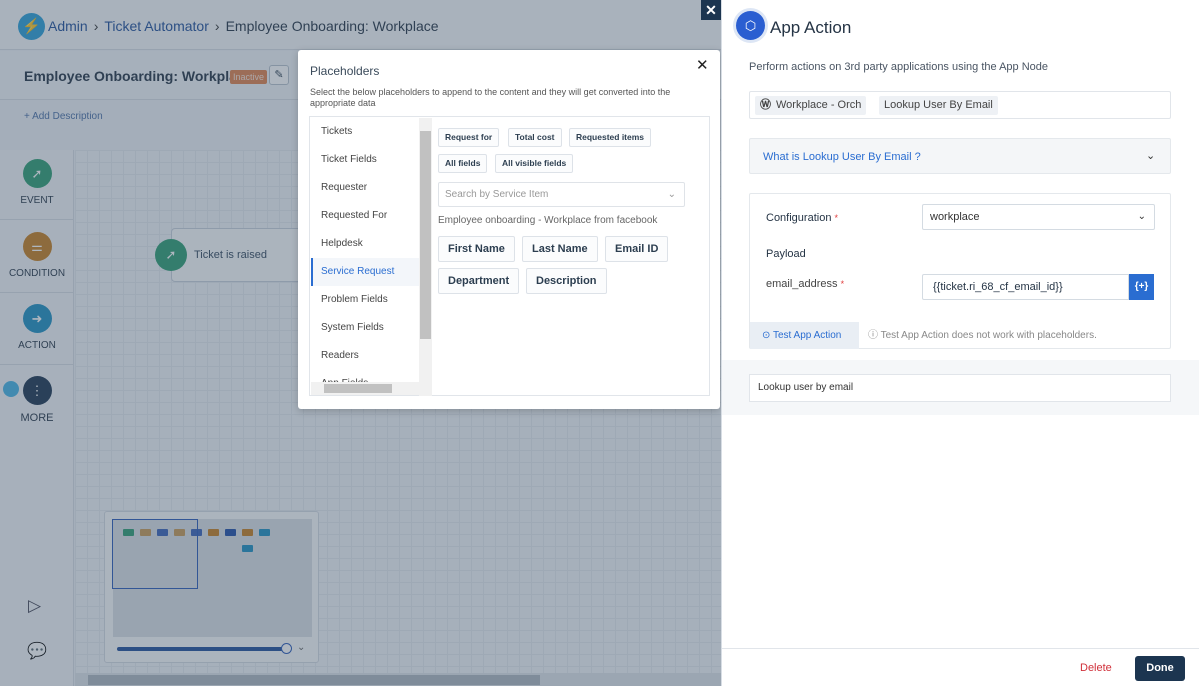  I want to click on category-problem-fields: Problem Fields, so click(365, 300).